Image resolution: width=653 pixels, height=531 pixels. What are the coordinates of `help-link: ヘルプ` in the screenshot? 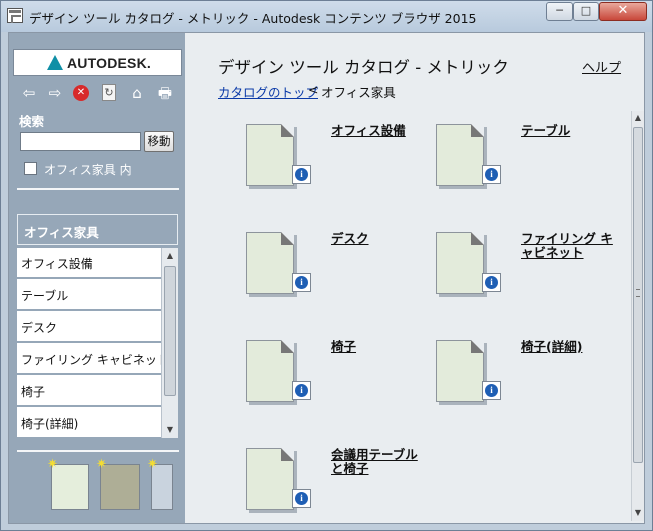 It's located at (601, 66).